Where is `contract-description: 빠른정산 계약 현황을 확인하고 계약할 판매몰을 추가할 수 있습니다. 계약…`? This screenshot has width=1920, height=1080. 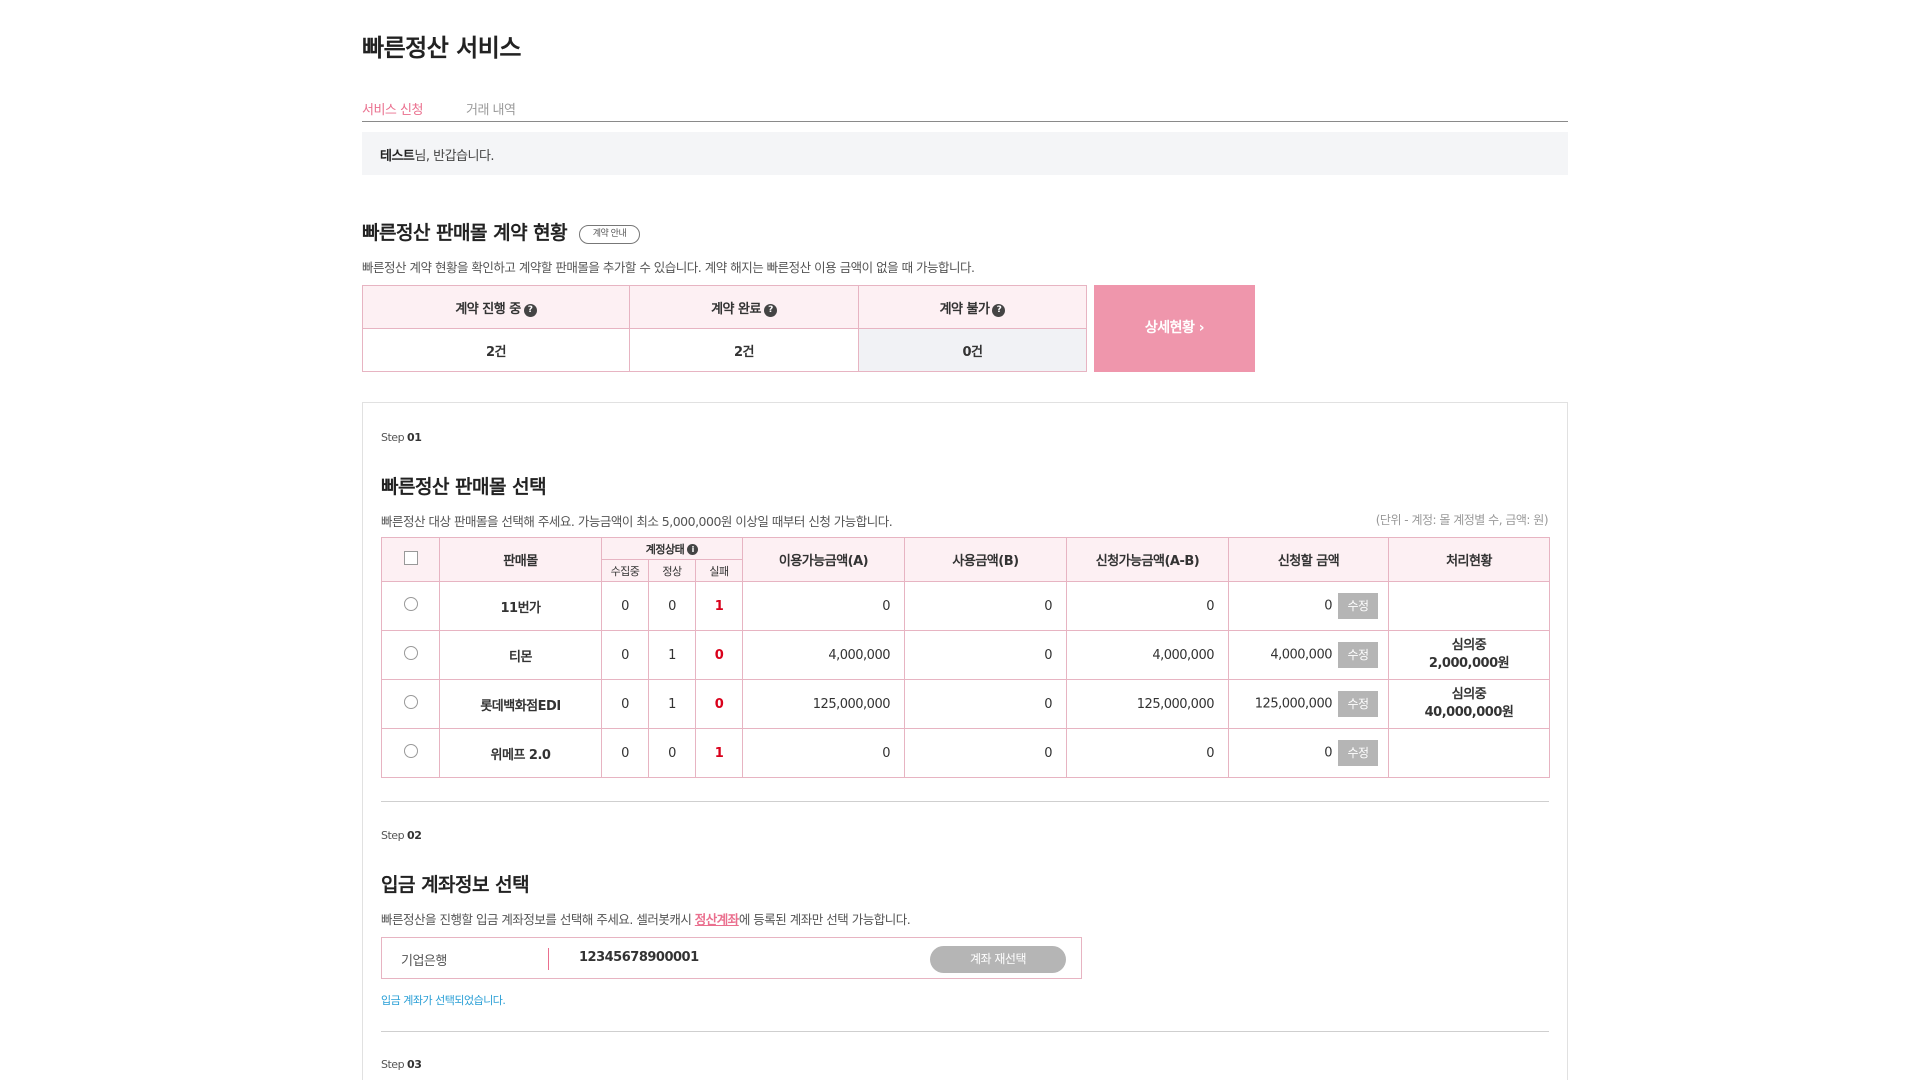
contract-description: 빠른정산 계약 현황을 확인하고 계약할 판매몰을 추가할 수 있습니다. 계약… is located at coordinates (668, 267).